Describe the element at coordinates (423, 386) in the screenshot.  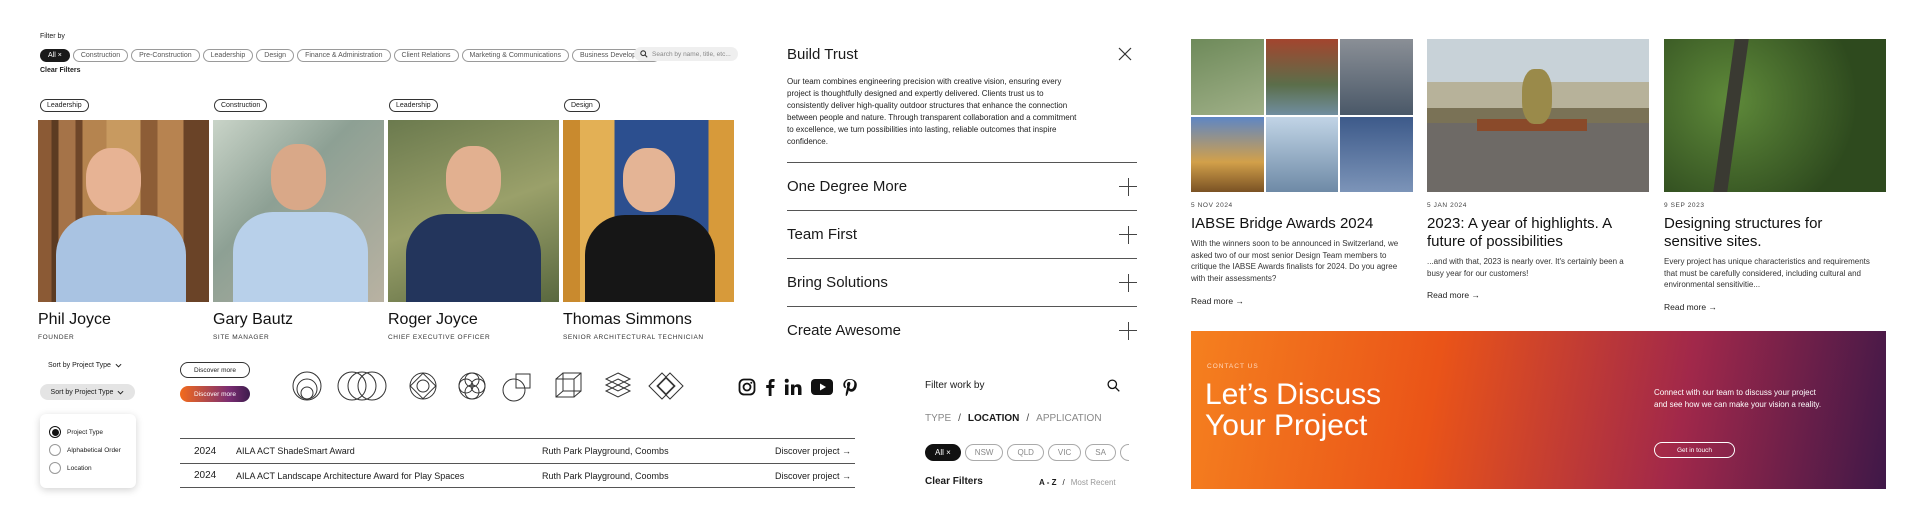
I see `ring-knot-icon` at that location.